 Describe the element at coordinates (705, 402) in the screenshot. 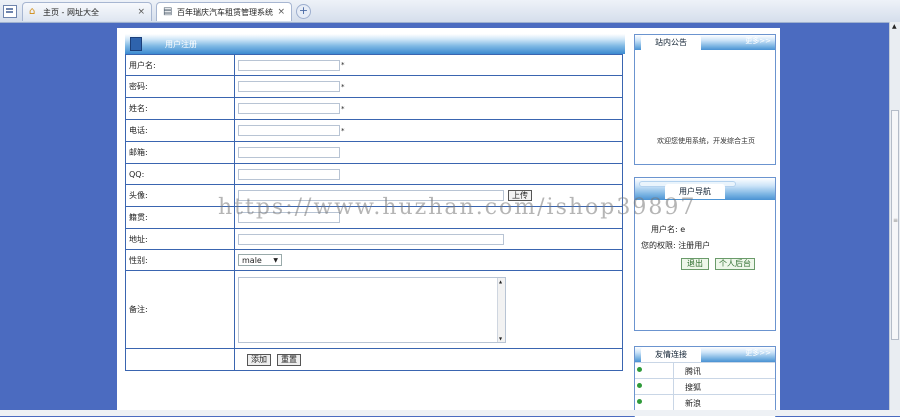

I see `link-item: 新浪` at that location.